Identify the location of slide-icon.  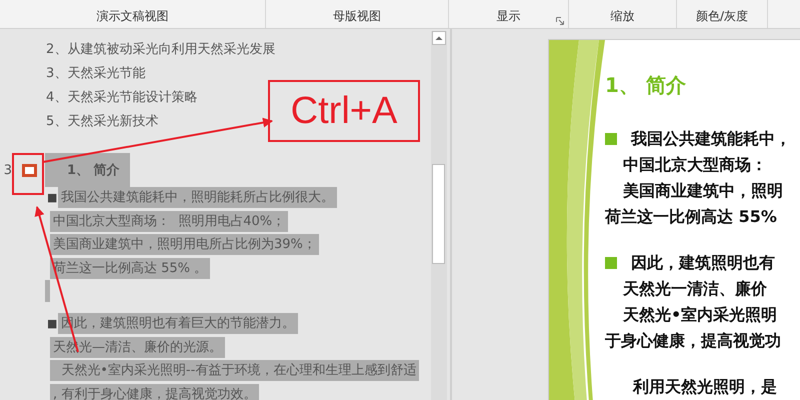
(29, 170).